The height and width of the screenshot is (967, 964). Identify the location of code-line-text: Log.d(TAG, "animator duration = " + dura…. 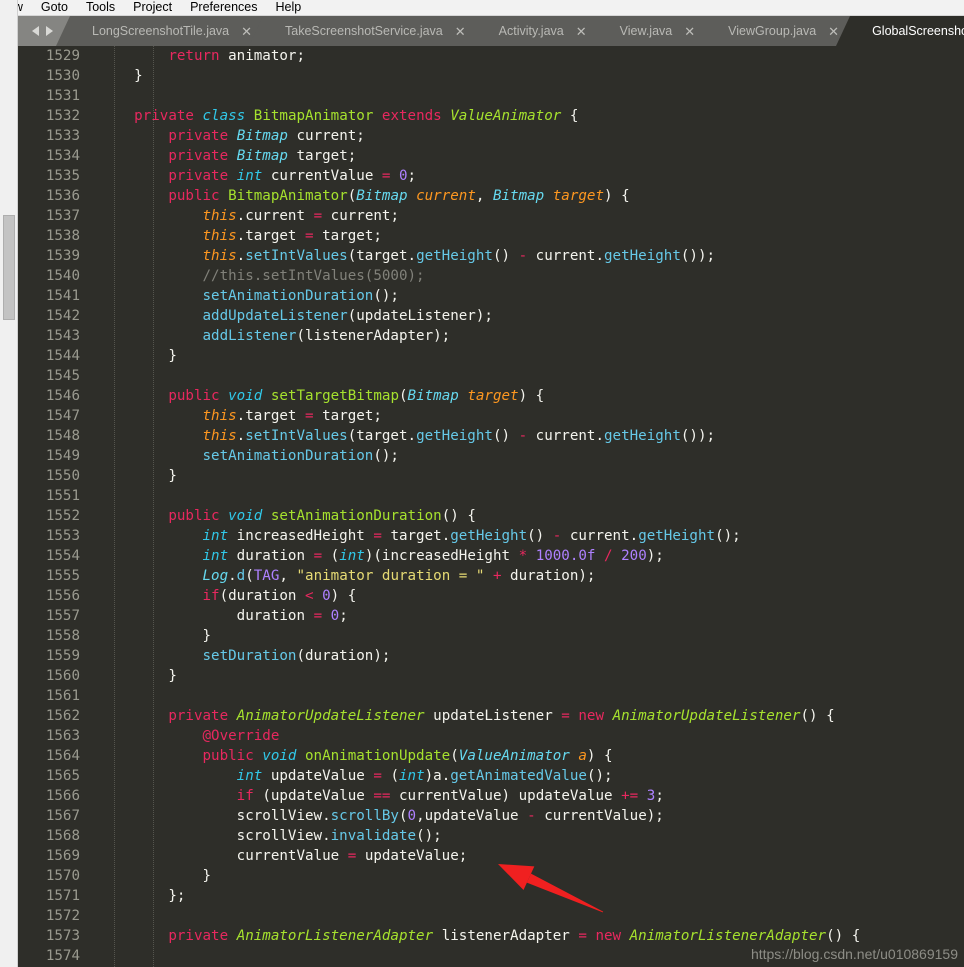
(399, 576).